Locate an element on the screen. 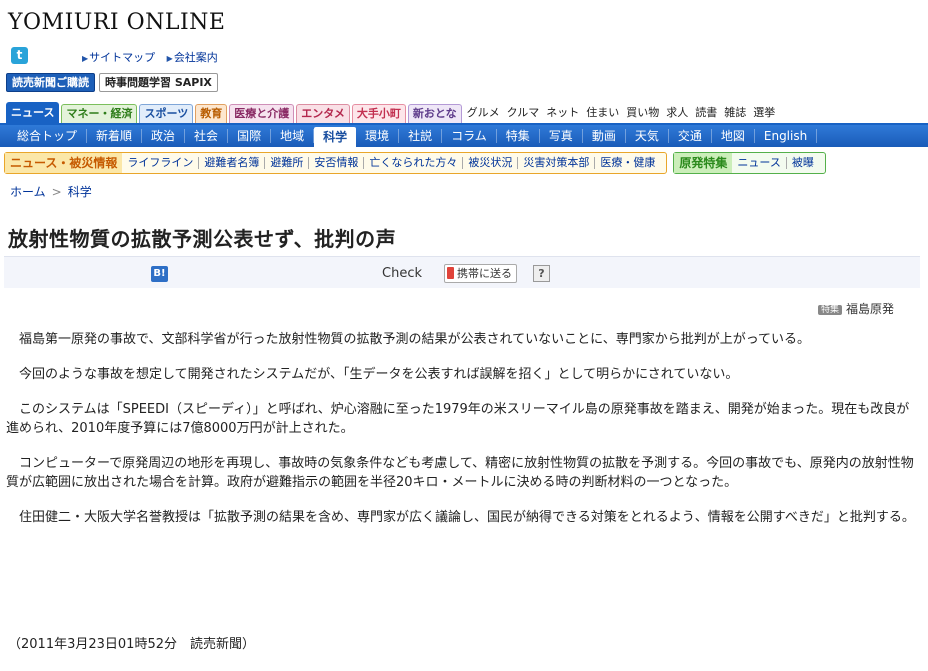 The image size is (928, 671). sitemap-link: ▶サイトマップ is located at coordinates (120, 57).